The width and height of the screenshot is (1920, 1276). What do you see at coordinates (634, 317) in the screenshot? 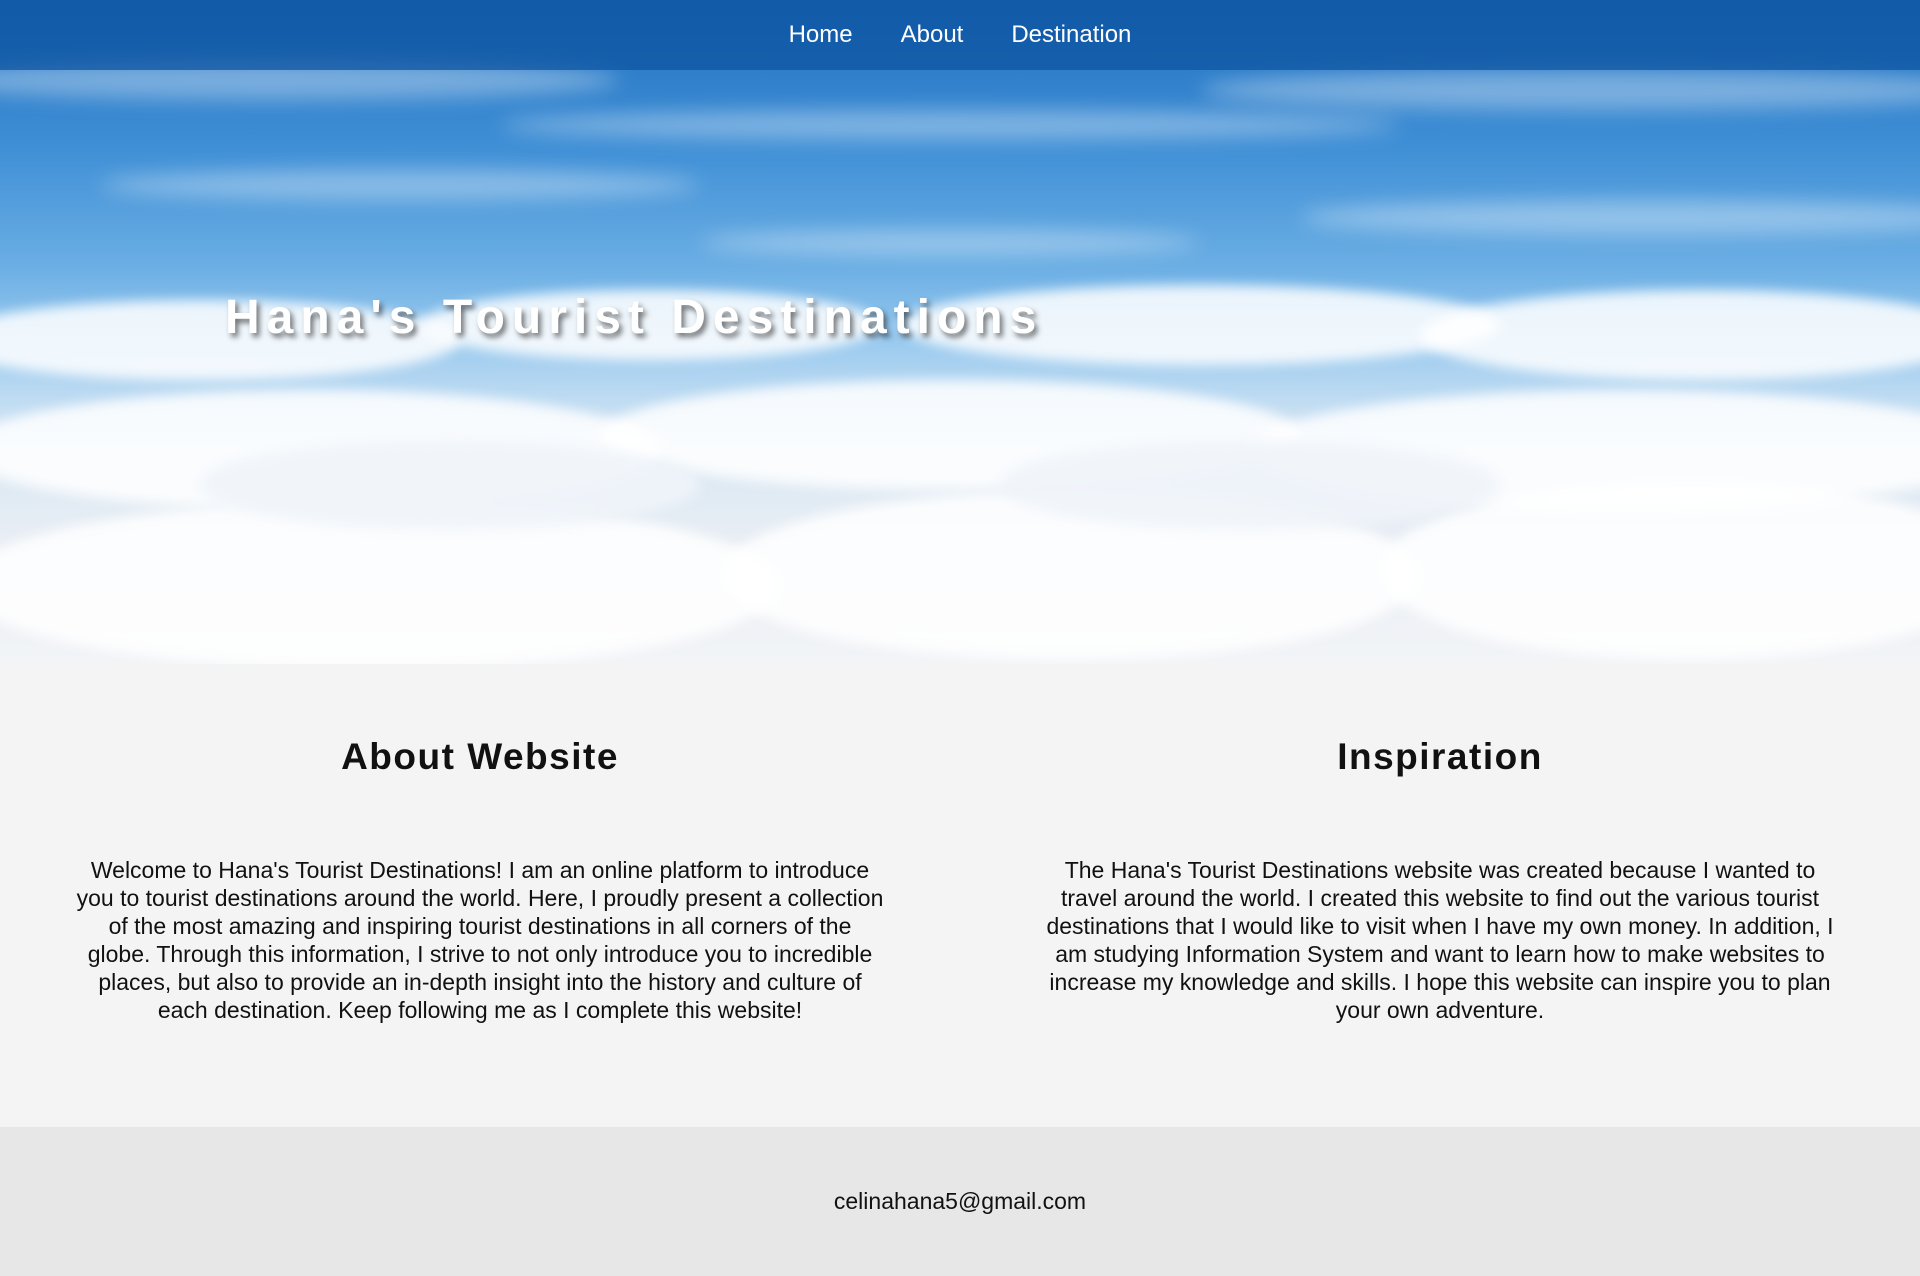
I see `hero-title: Hana's Tourist Destinations` at bounding box center [634, 317].